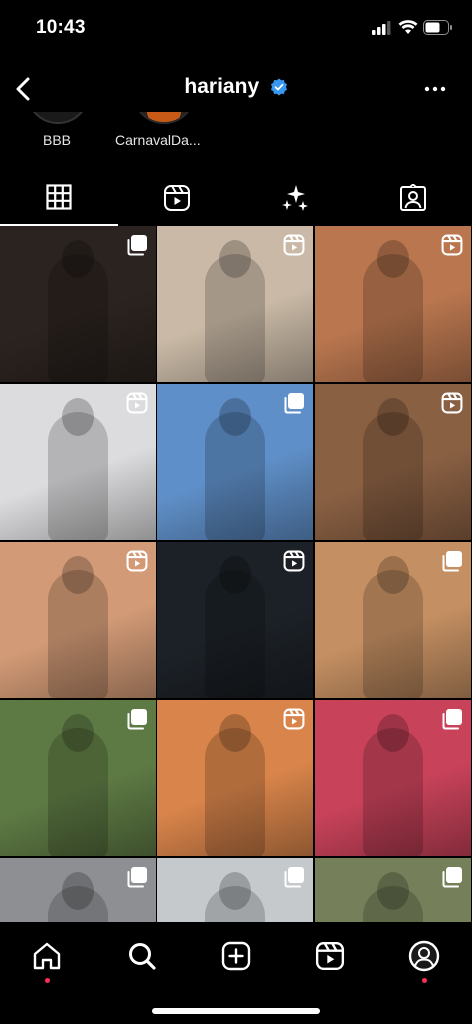  I want to click on profile-username: hariany, so click(222, 86).